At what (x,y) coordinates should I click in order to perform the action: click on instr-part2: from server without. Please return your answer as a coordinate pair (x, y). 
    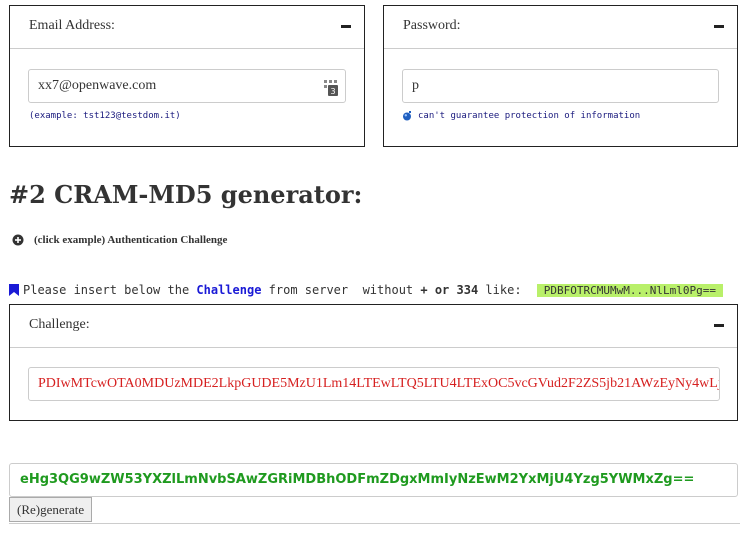
    Looking at the image, I should click on (341, 290).